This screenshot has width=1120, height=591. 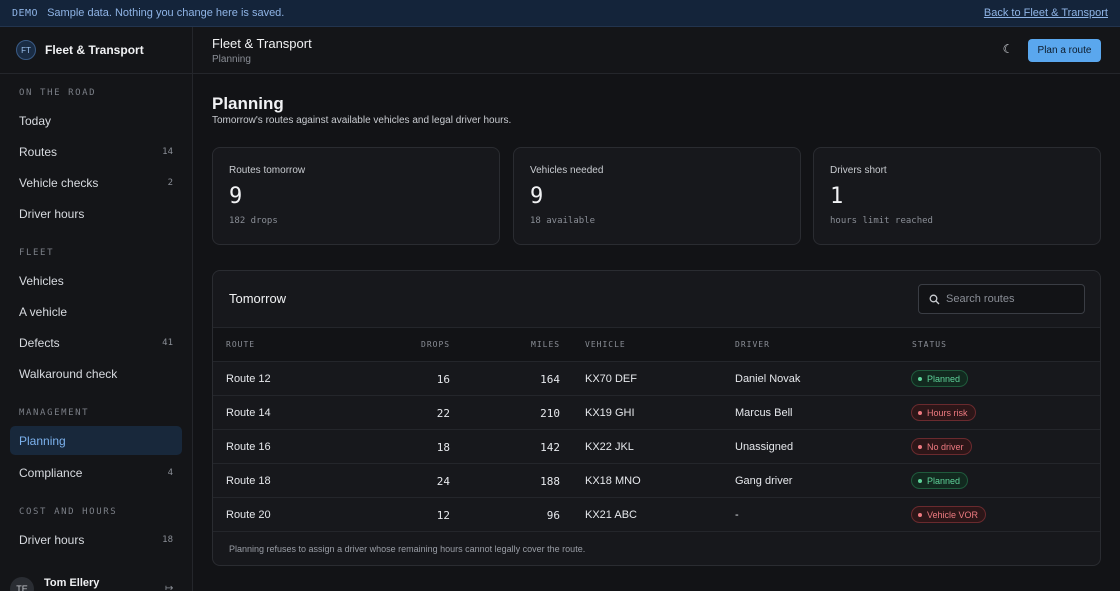 I want to click on nav-section-management: MANAGEMENT, so click(x=54, y=413).